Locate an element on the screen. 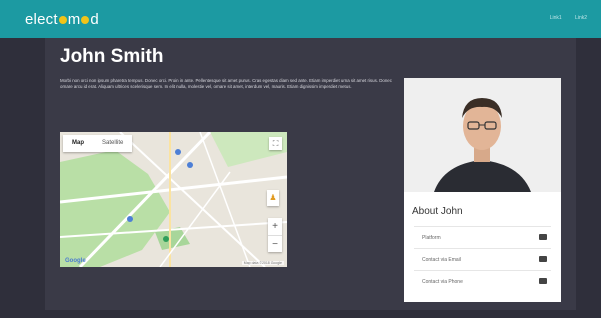 The height and width of the screenshot is (318, 601). top-navbar: elect m d Link1 Link2 is located at coordinates (300, 19).